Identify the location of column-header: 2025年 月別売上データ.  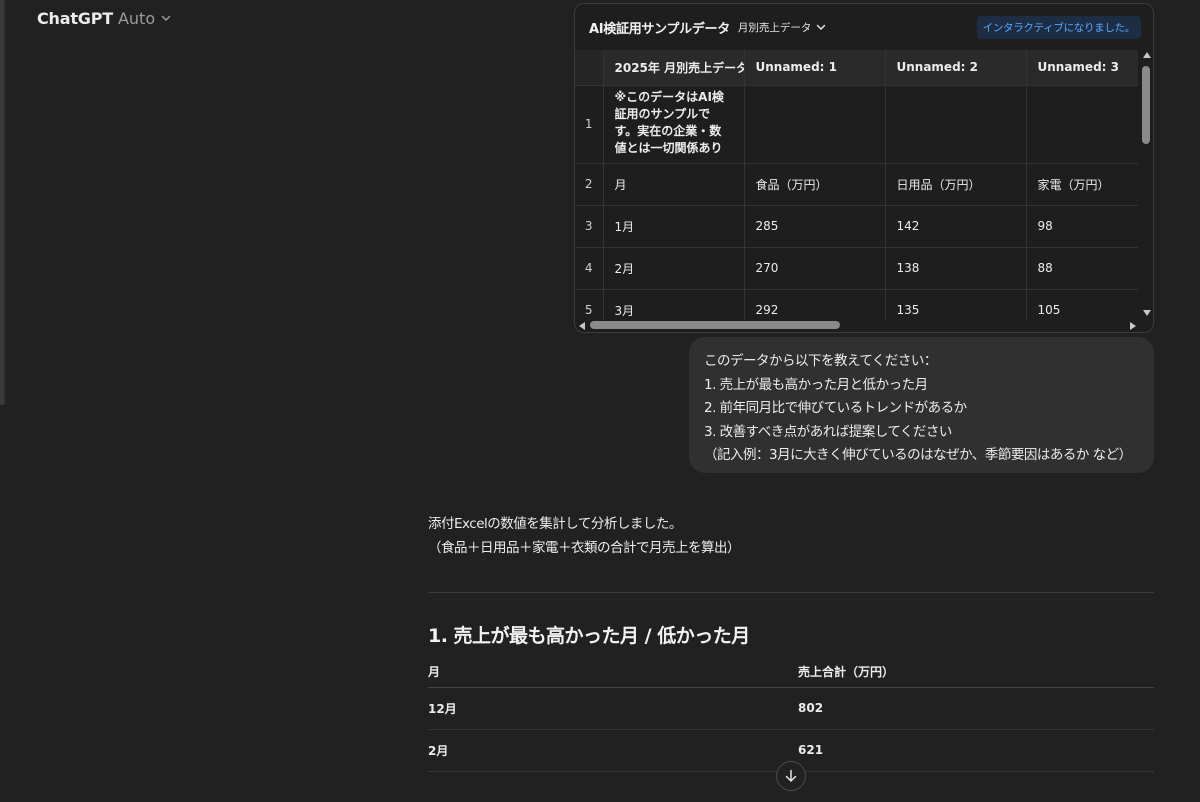
(674, 68).